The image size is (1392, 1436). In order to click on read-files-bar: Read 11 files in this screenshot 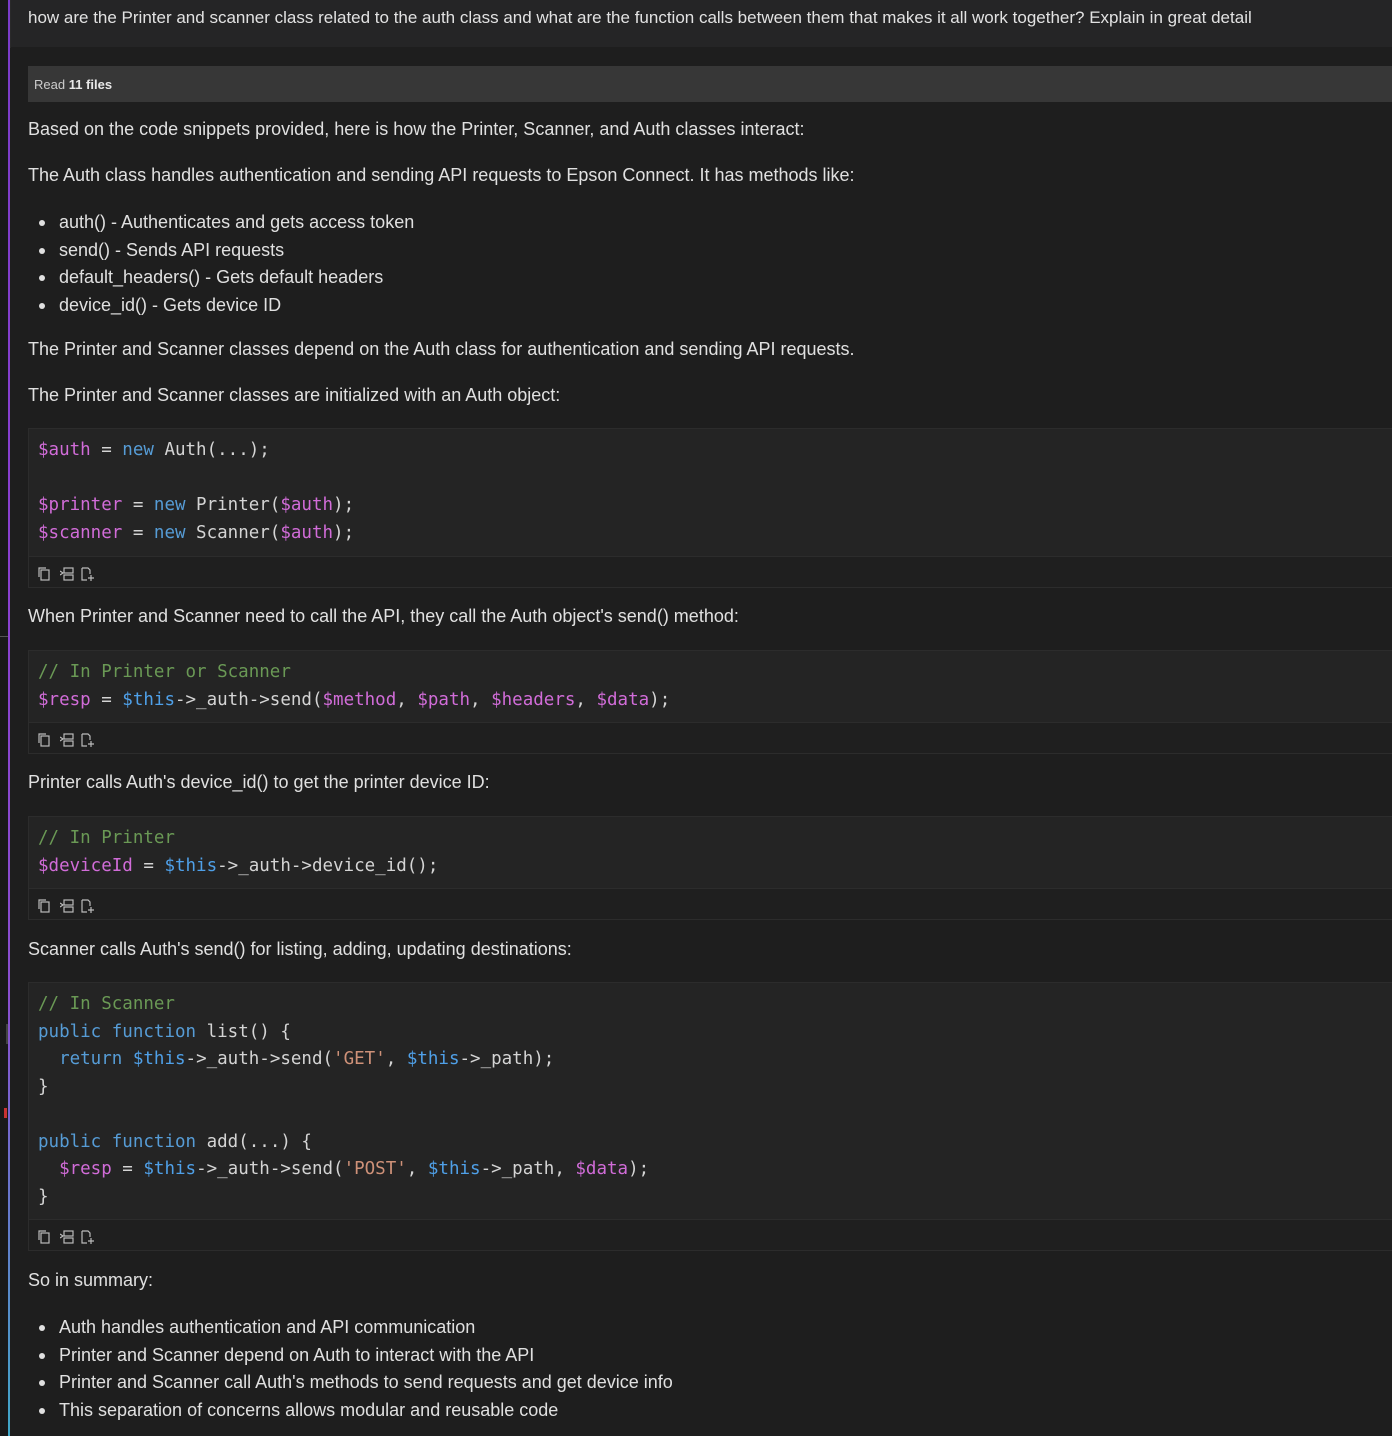, I will do `click(710, 84)`.